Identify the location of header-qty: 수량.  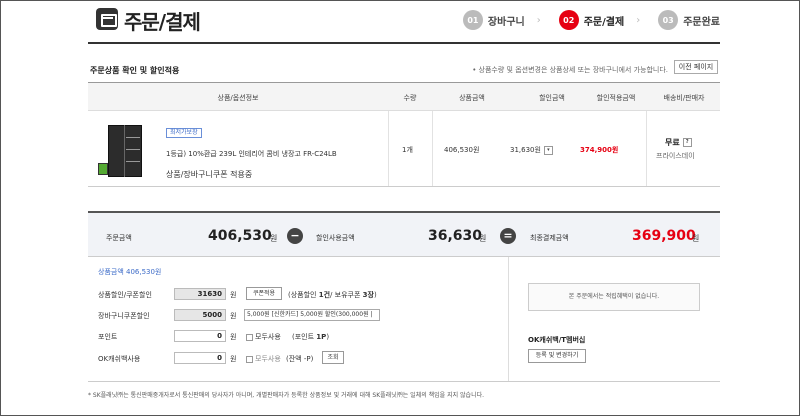
(410, 98).